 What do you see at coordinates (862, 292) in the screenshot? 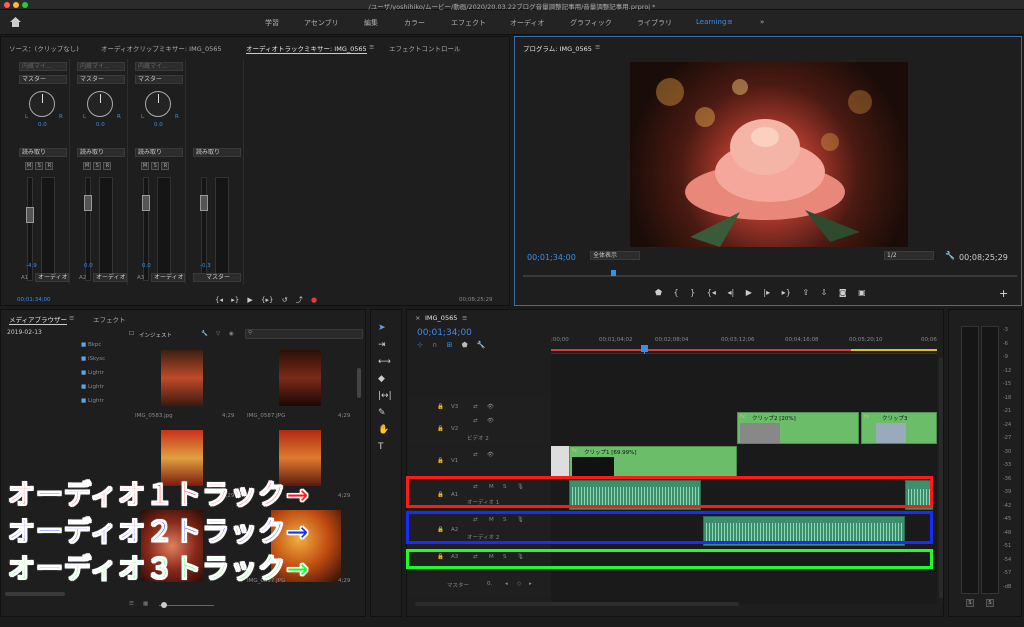
I see `compare-icon: ▣` at bounding box center [862, 292].